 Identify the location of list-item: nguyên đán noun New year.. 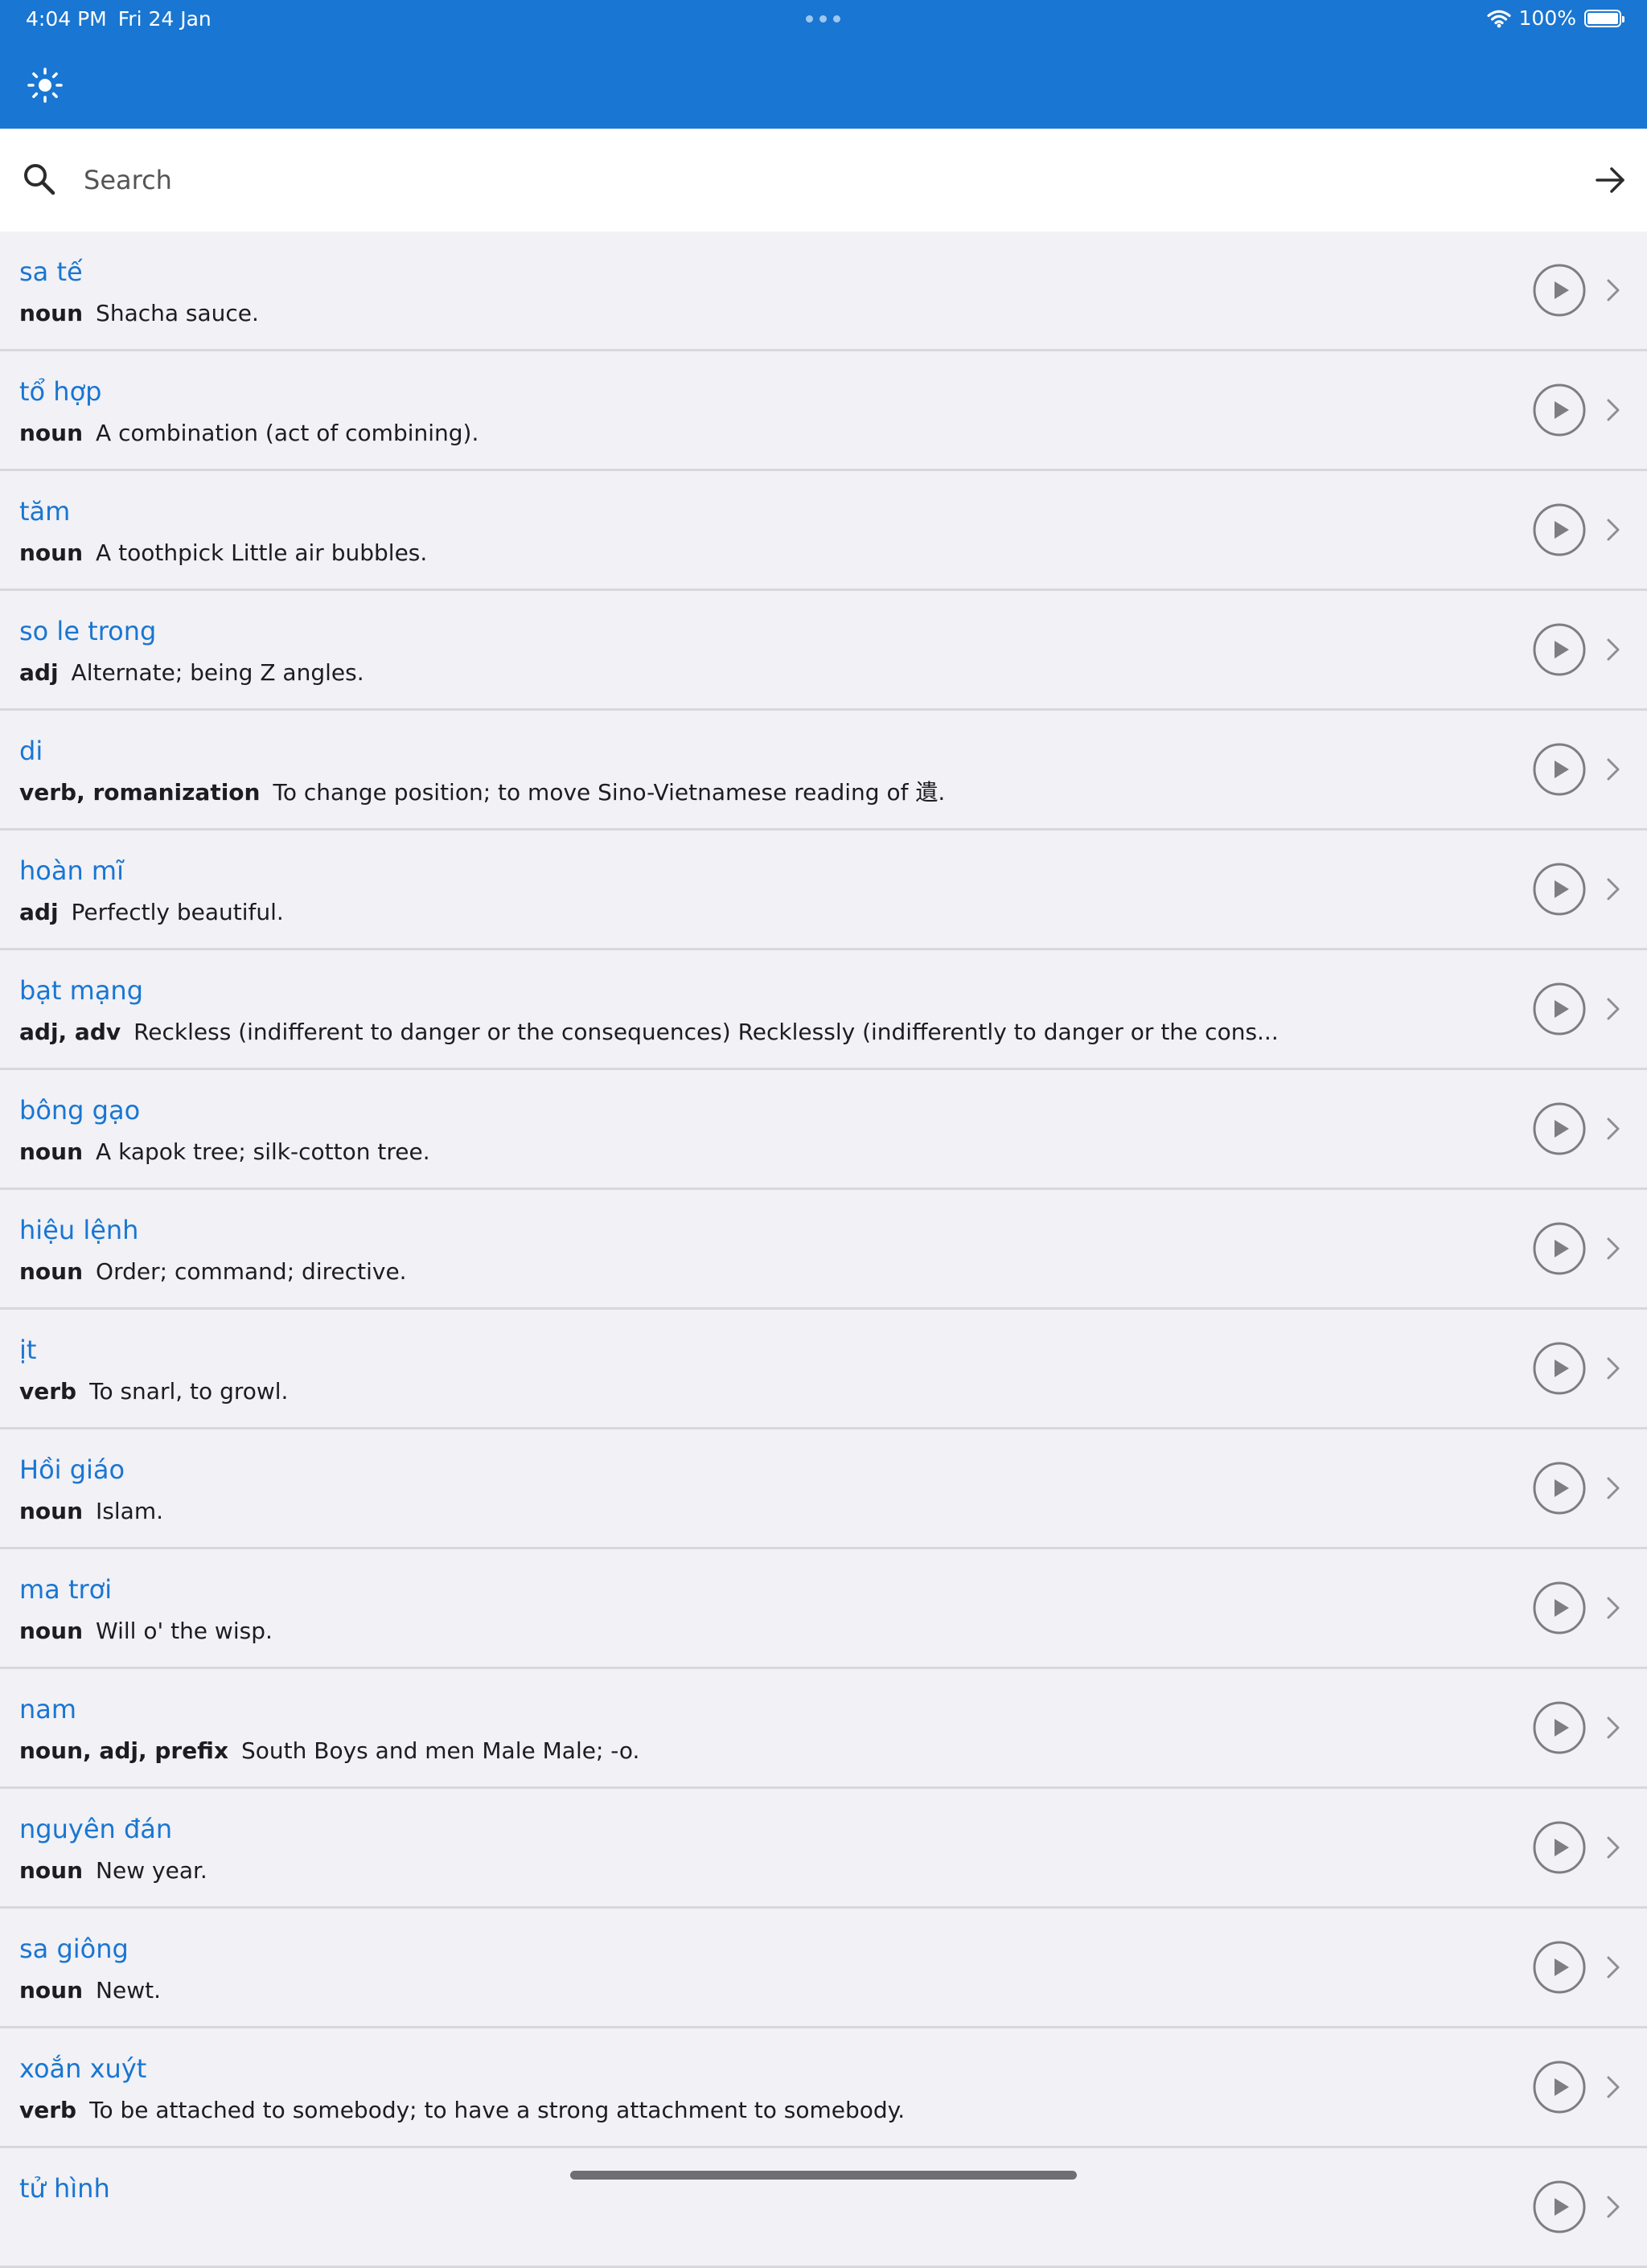
(823, 1849).